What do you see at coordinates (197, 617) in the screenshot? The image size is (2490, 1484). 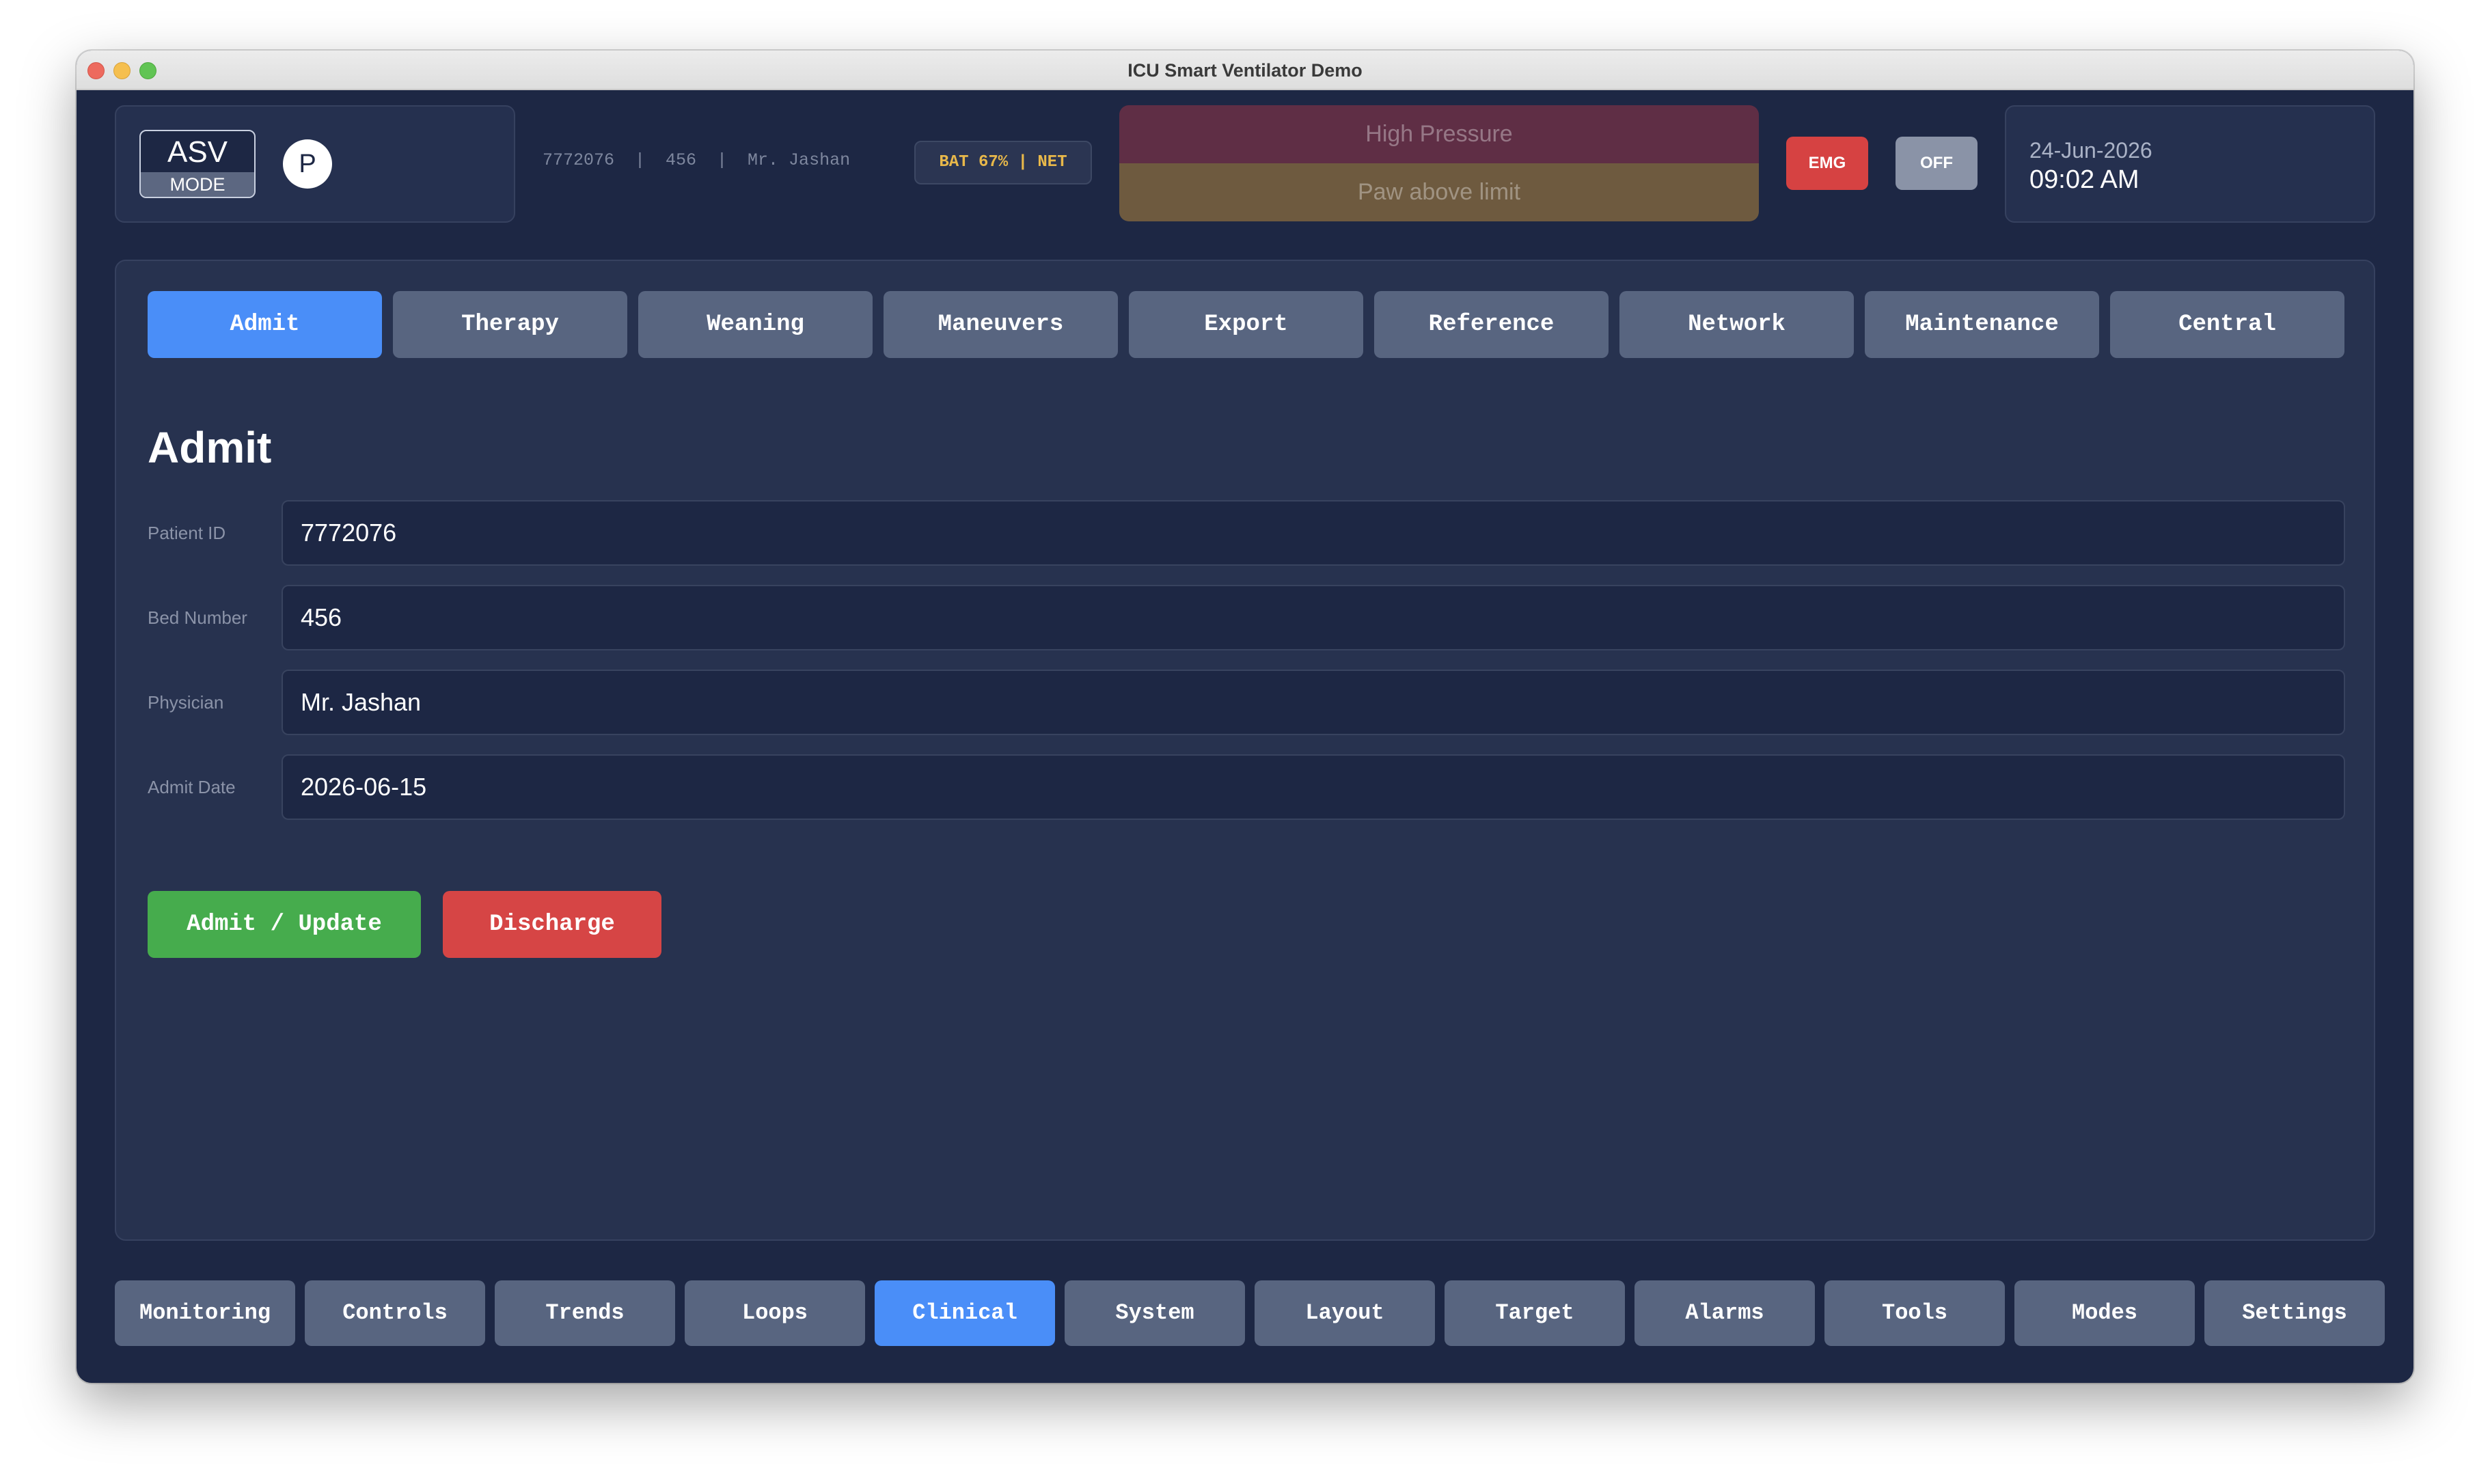 I see `bed-number-label: Bed Number` at bounding box center [197, 617].